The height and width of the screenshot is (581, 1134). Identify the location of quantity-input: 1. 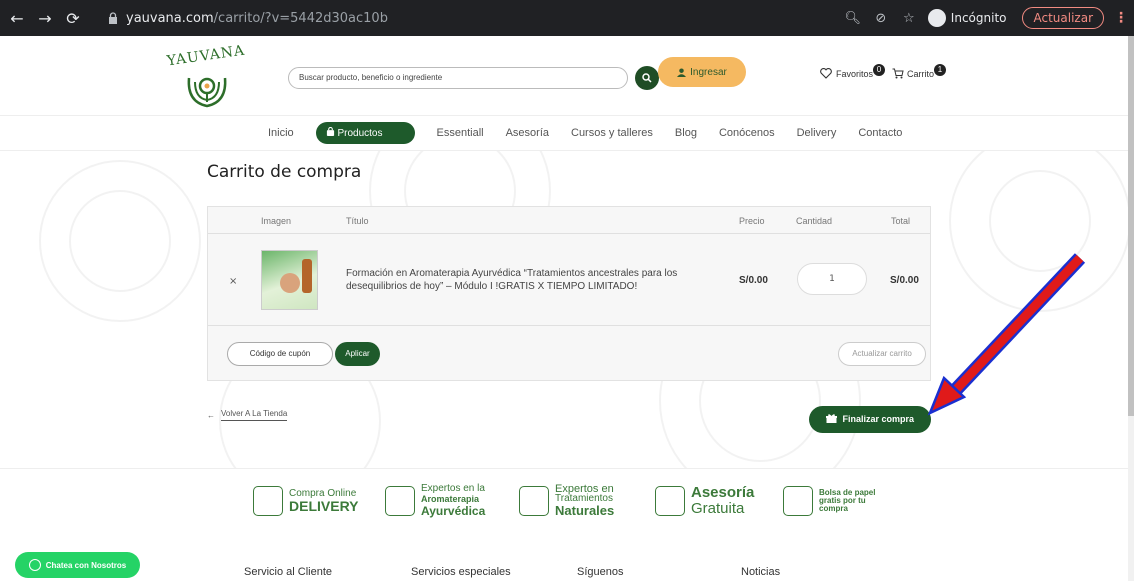
(832, 279).